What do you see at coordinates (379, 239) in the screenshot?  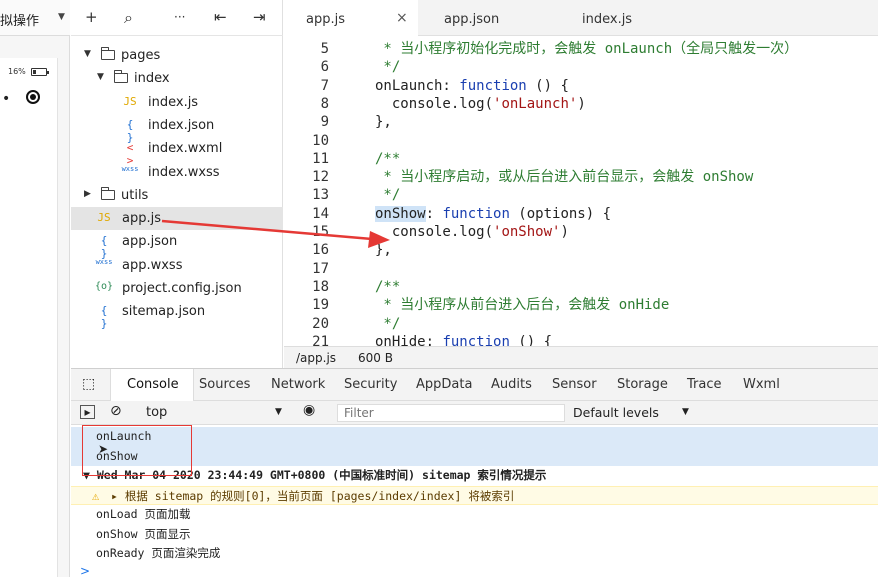 I see `arrow-head` at bounding box center [379, 239].